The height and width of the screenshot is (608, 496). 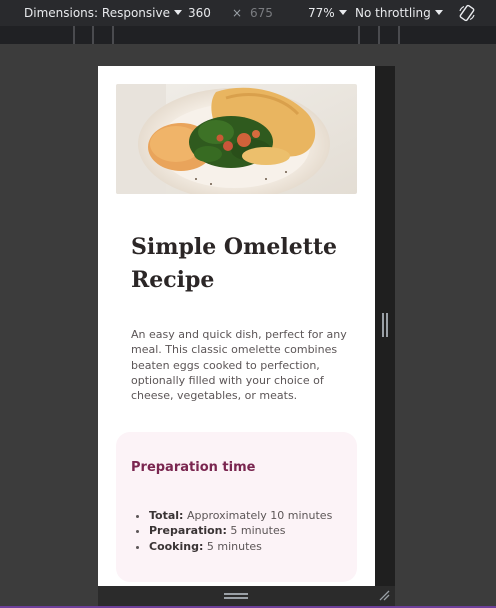 What do you see at coordinates (234, 263) in the screenshot?
I see `page-title: Simple Omelette Recipe` at bounding box center [234, 263].